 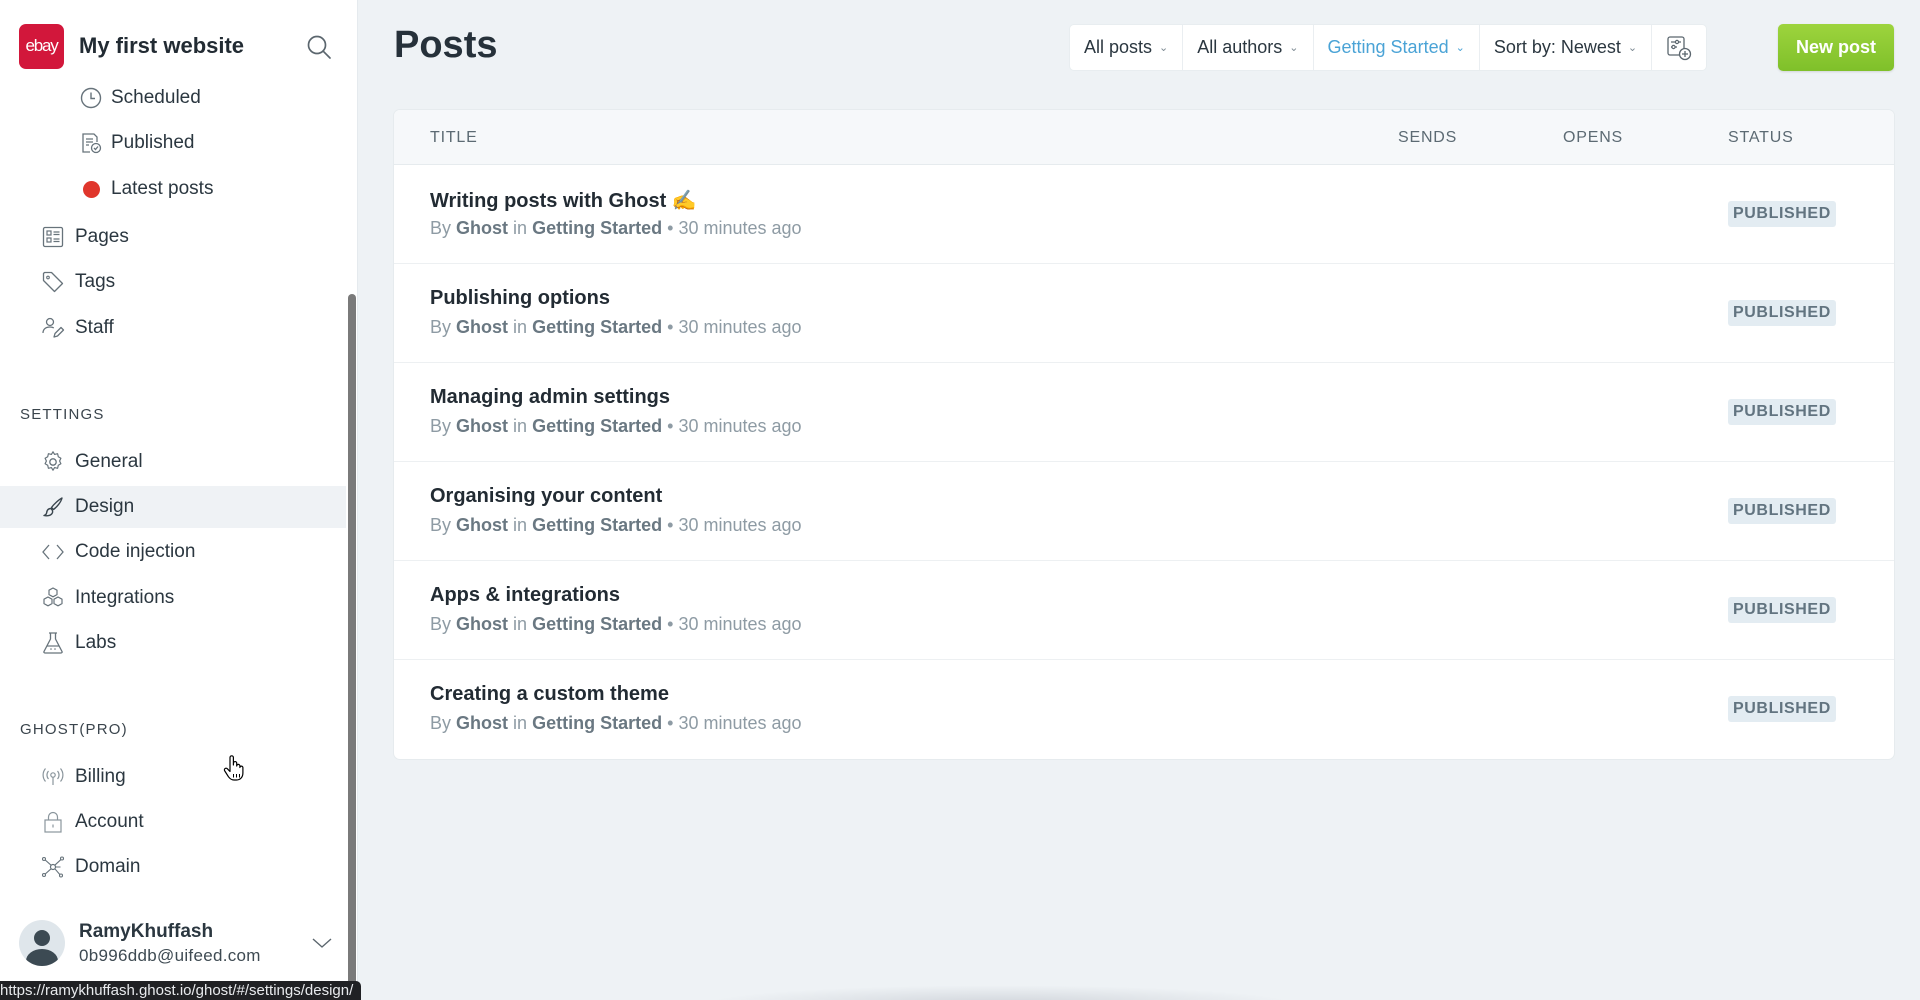 What do you see at coordinates (53, 552) in the screenshot?
I see `code-icon` at bounding box center [53, 552].